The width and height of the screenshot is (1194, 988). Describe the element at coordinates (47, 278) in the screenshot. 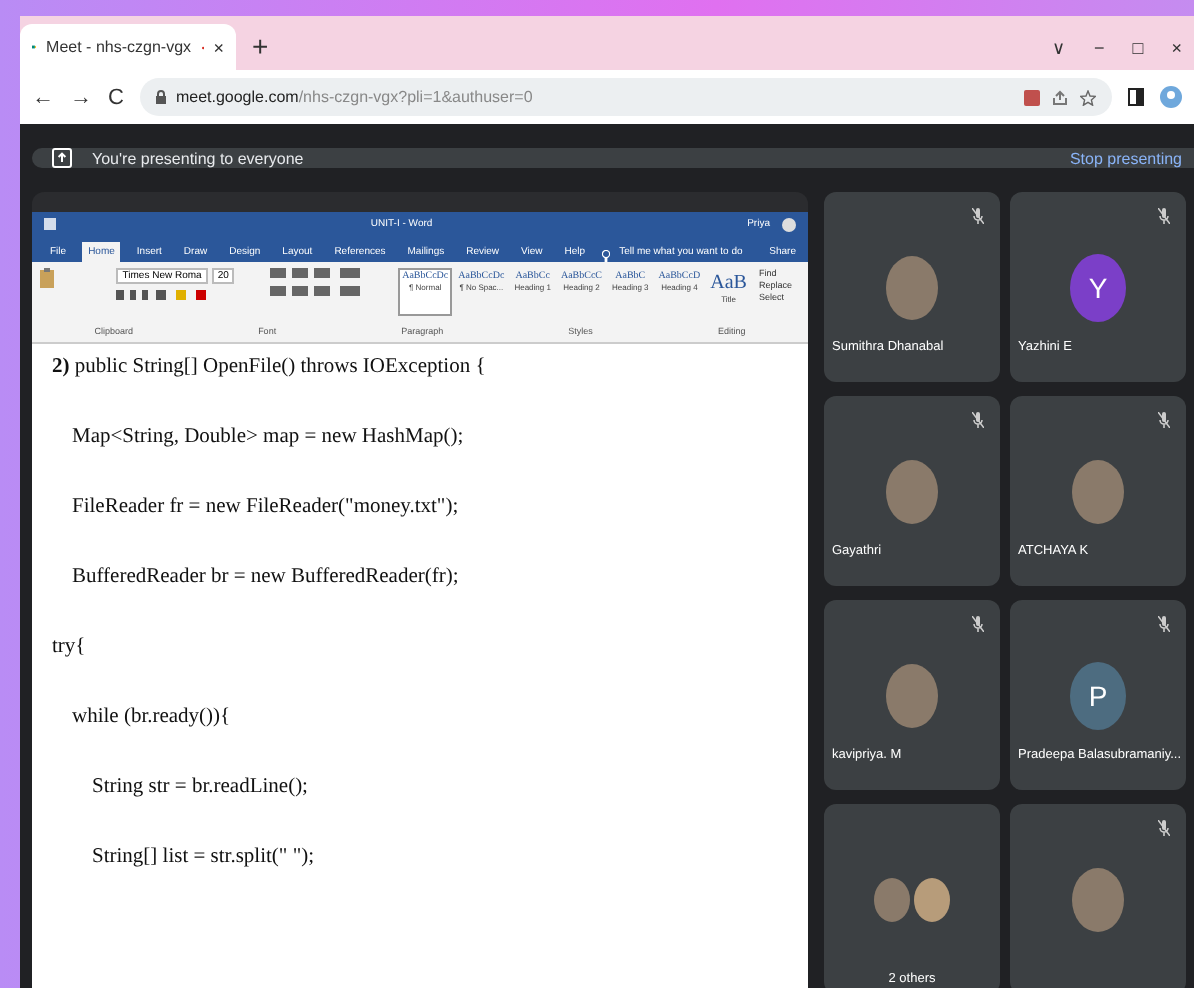

I see `paste-icon` at that location.